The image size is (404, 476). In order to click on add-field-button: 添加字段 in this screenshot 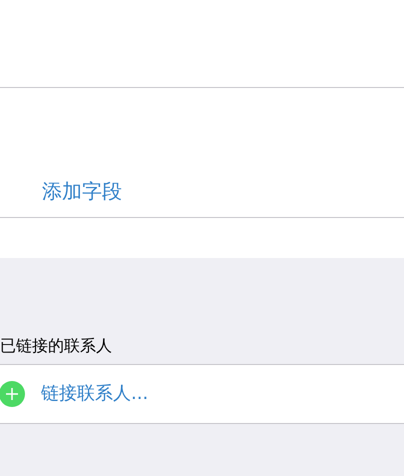, I will do `click(82, 191)`.